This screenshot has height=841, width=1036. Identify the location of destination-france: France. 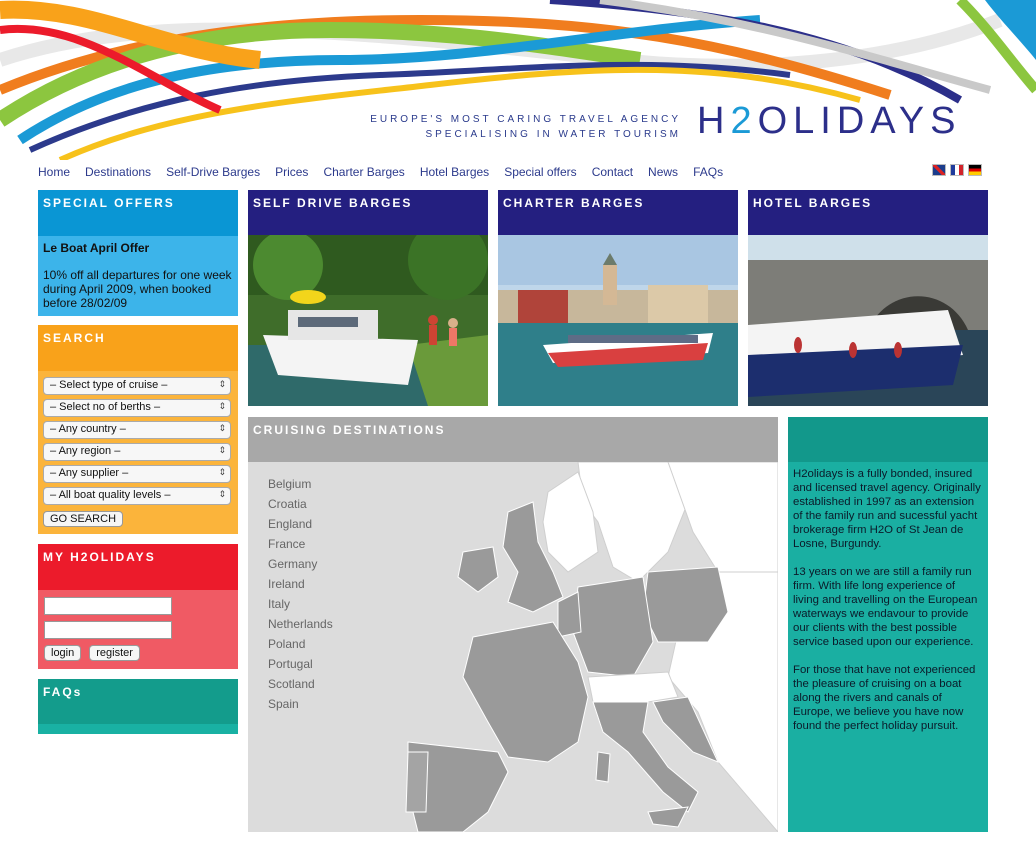
(300, 547).